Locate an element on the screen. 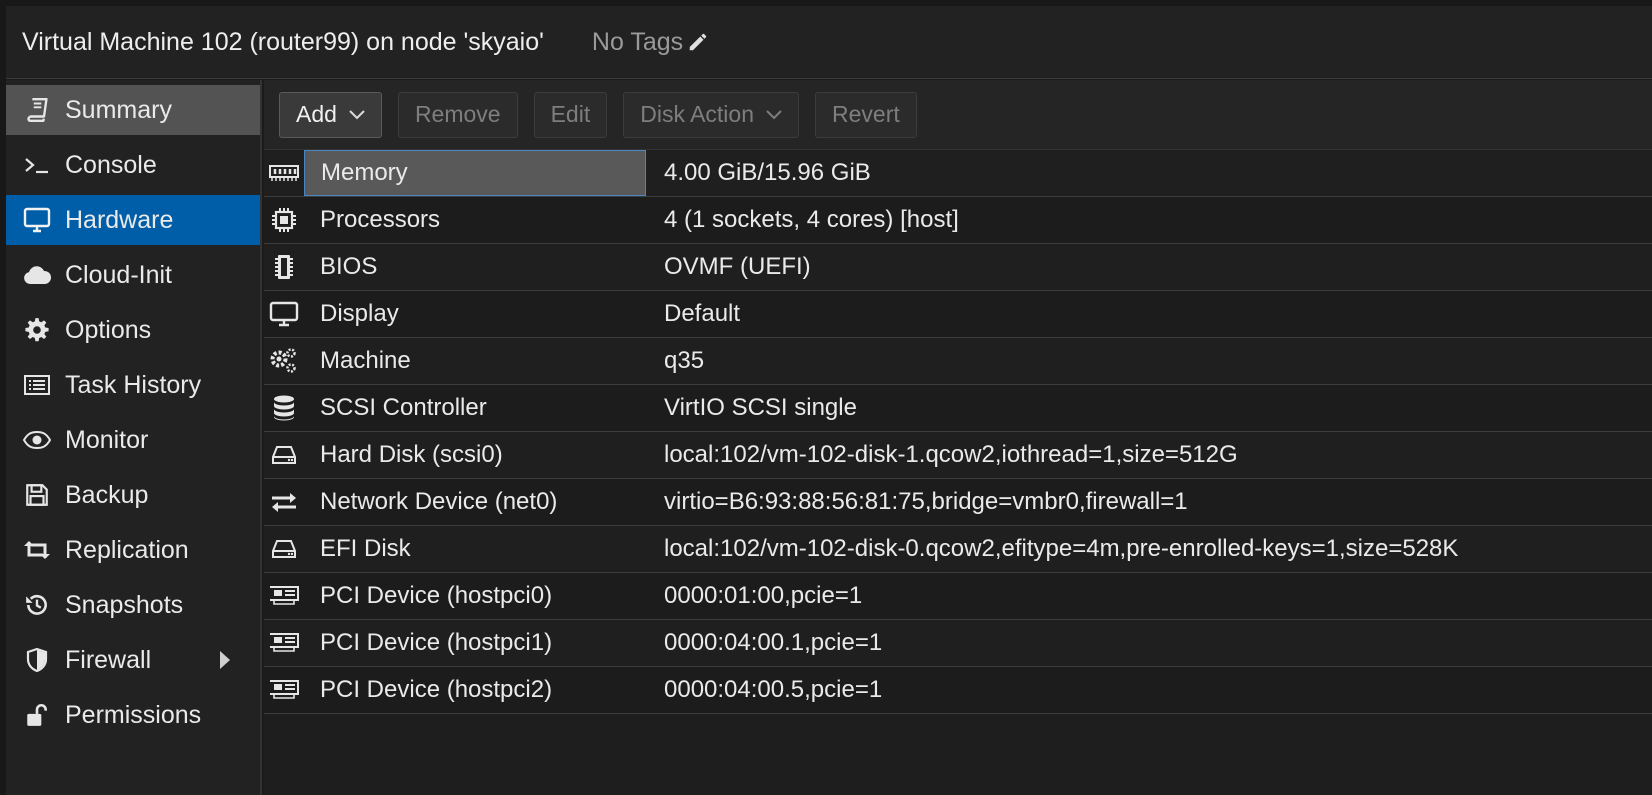 The image size is (1652, 795). remove-button: Remove is located at coordinates (457, 114).